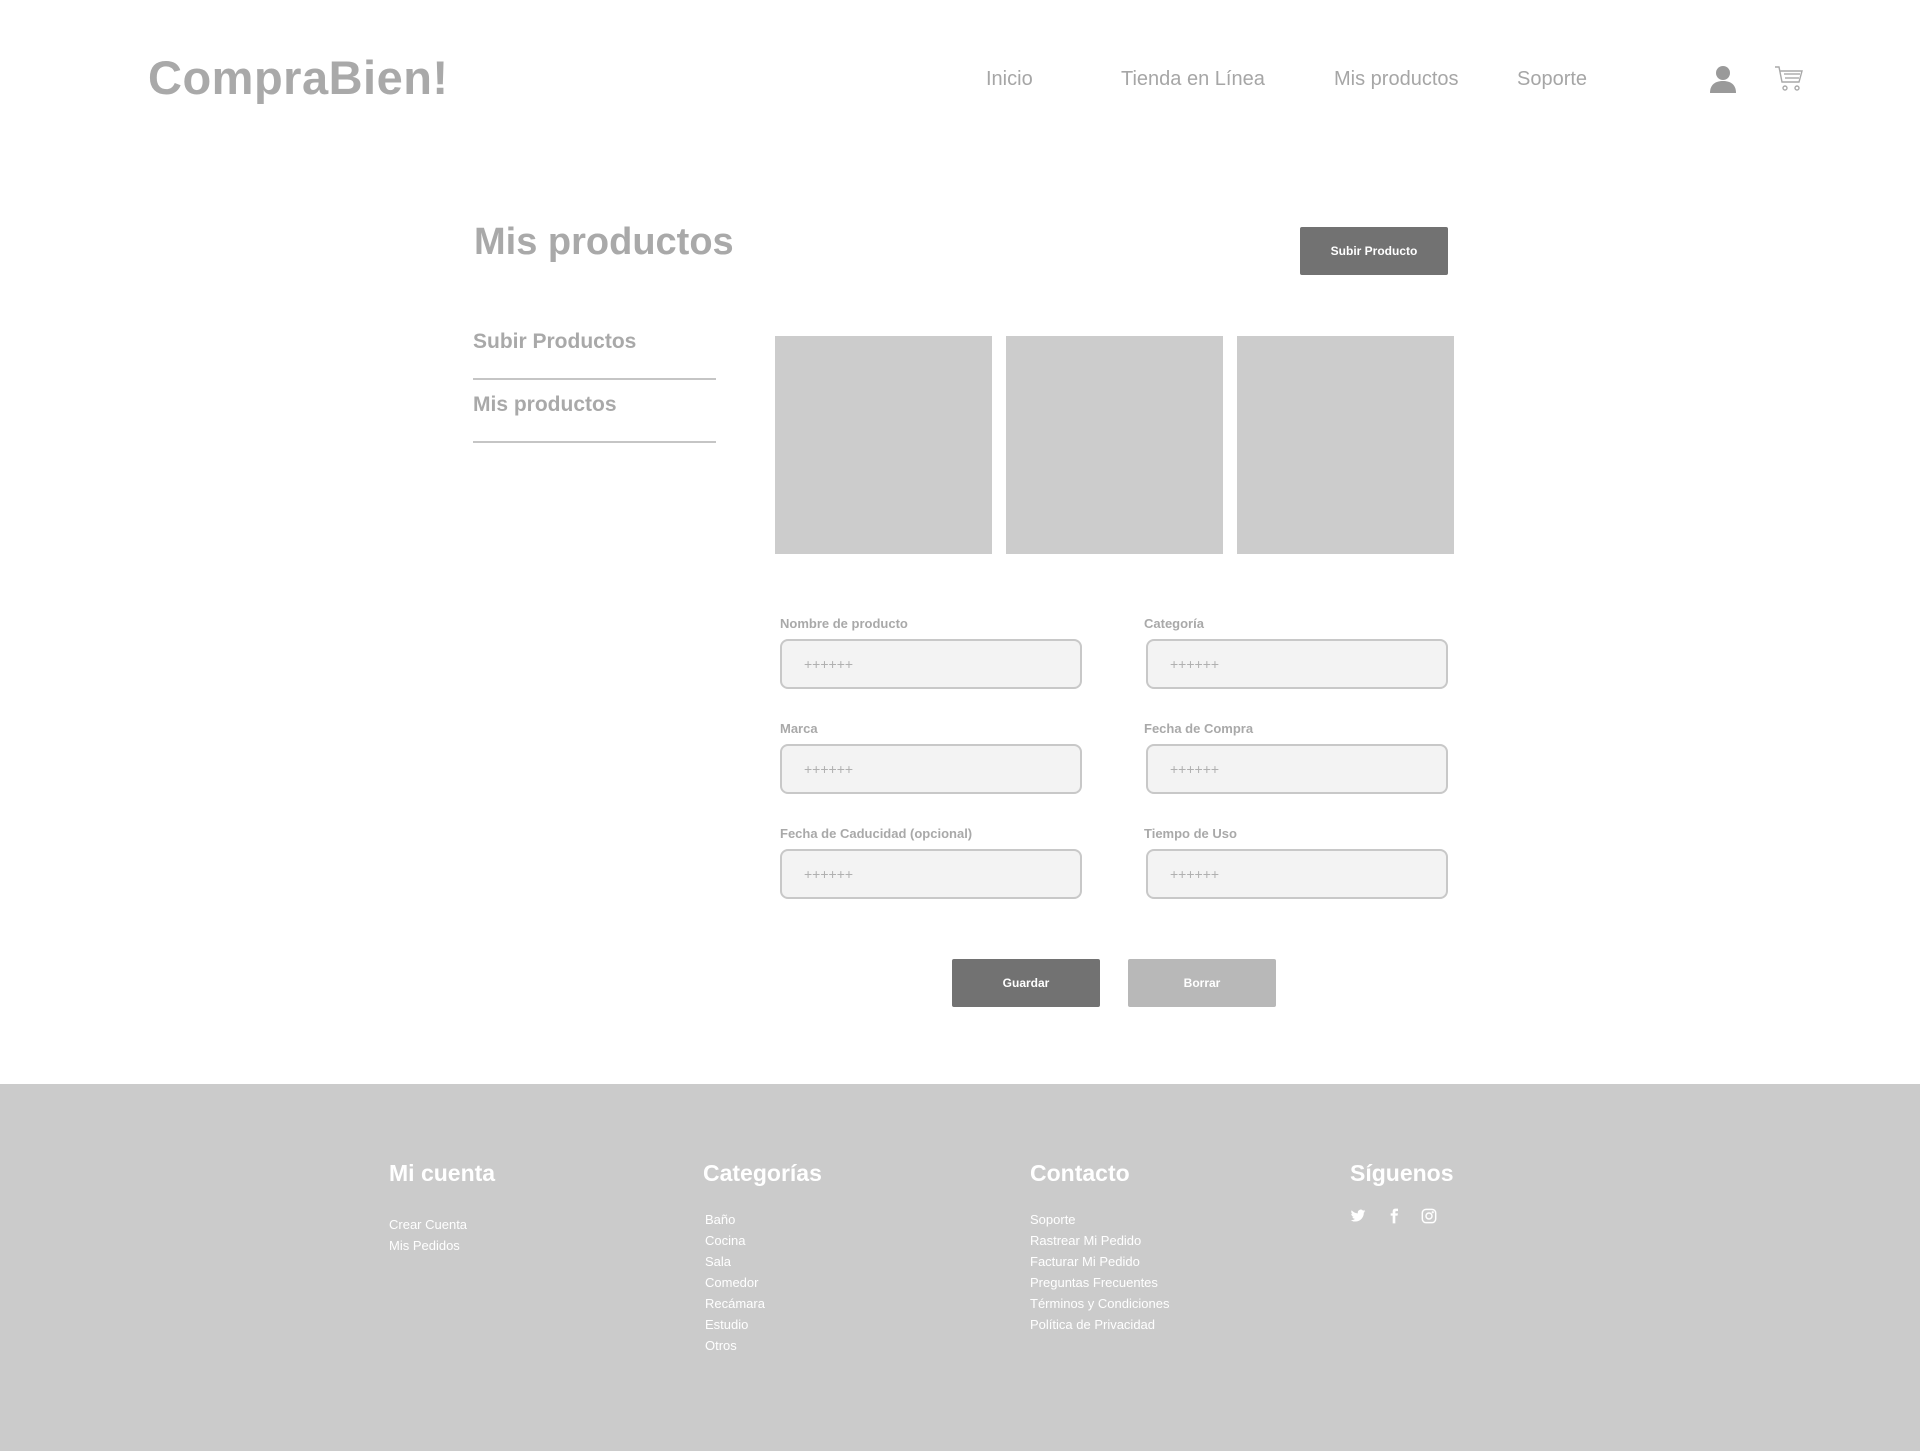 Image resolution: width=1920 pixels, height=1451 pixels. Describe the element at coordinates (428, 1224) in the screenshot. I see `footer-link-crear-cuenta: Crear Cuenta` at that location.